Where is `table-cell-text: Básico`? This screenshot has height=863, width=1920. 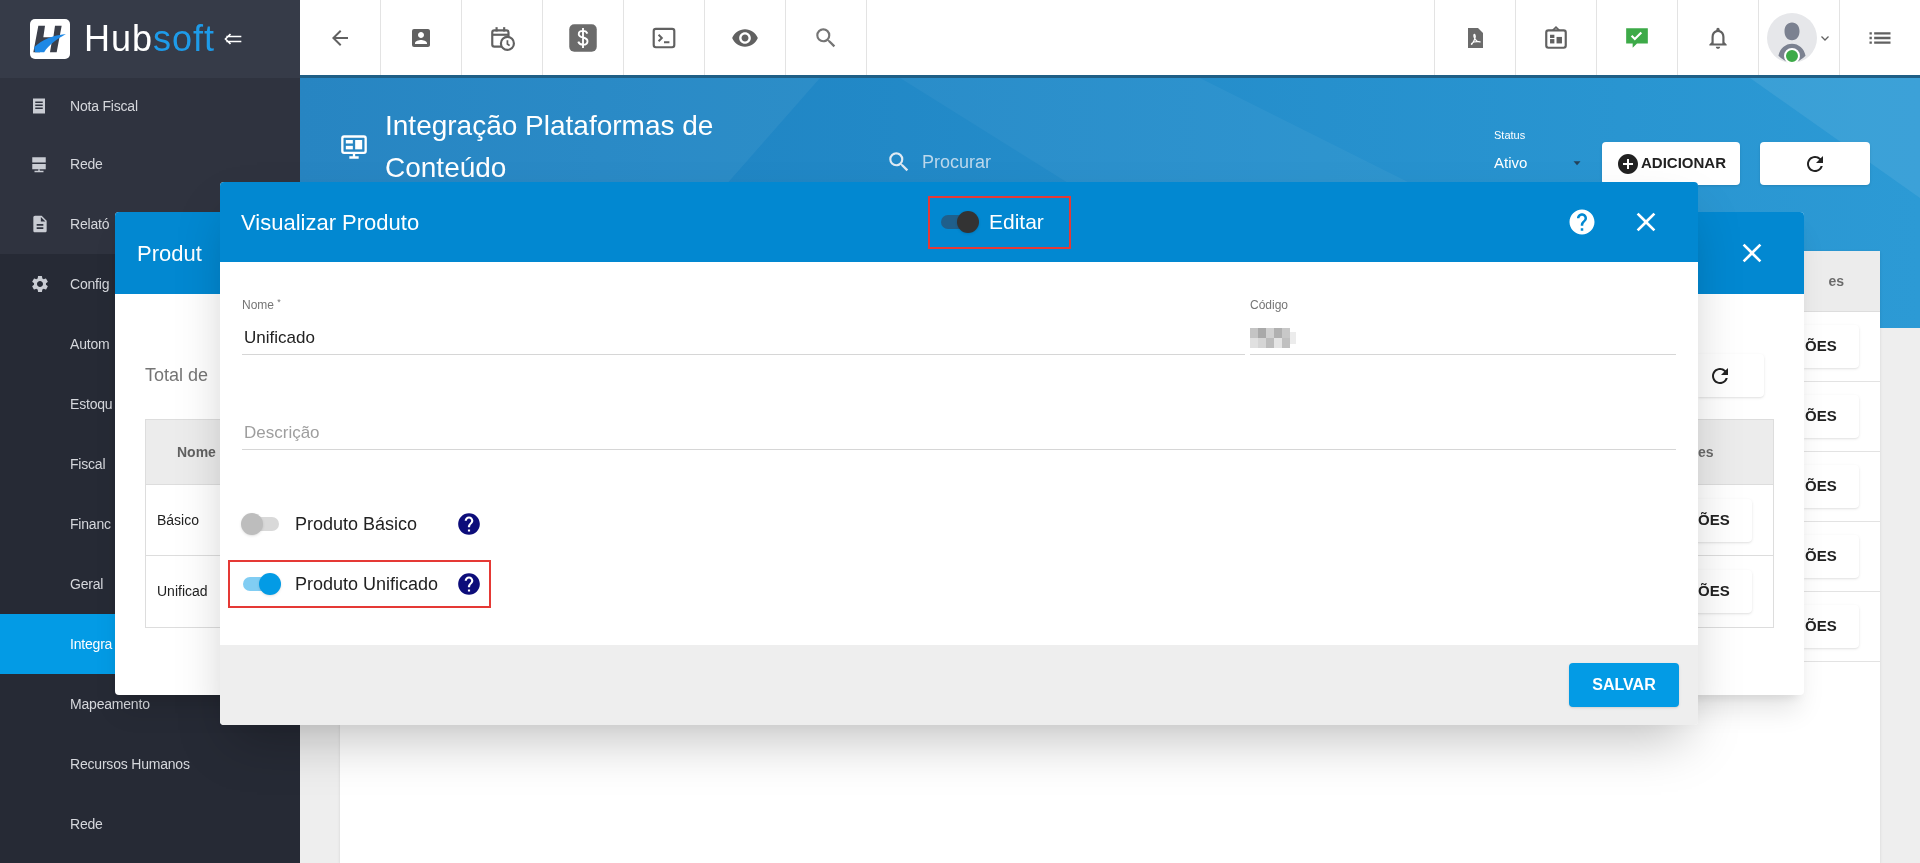 table-cell-text: Básico is located at coordinates (178, 520).